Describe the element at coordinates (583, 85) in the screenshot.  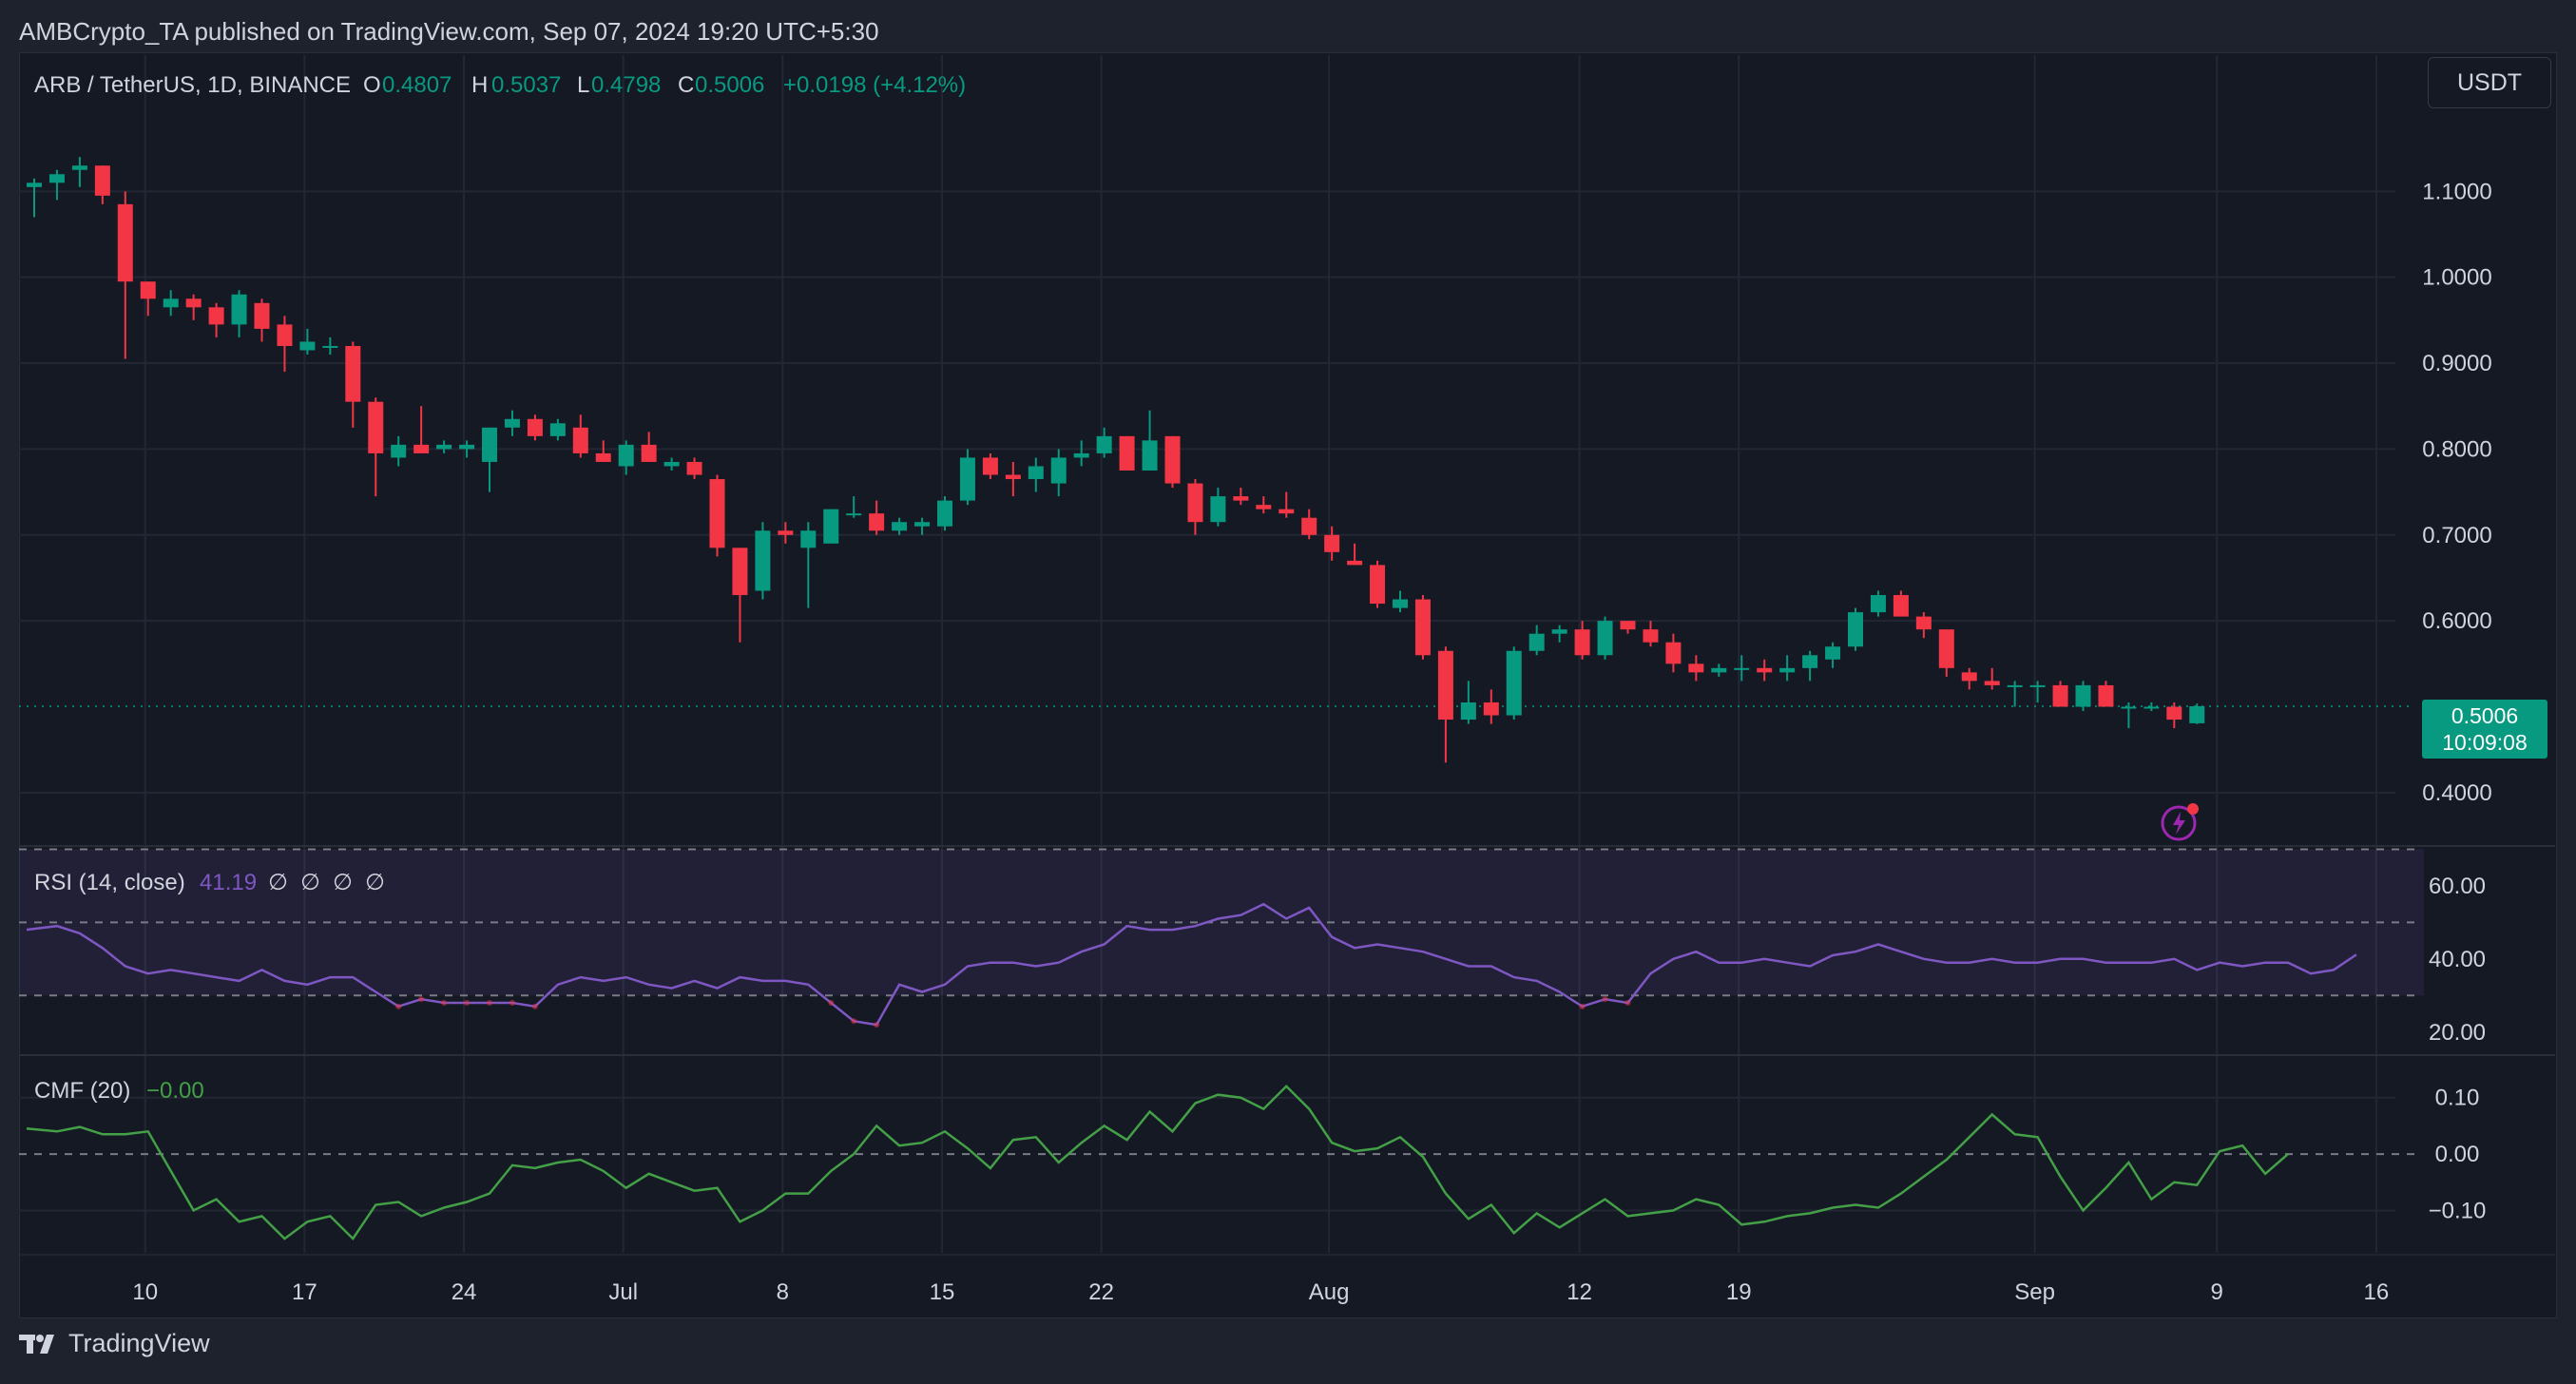
I see `low-label: L` at that location.